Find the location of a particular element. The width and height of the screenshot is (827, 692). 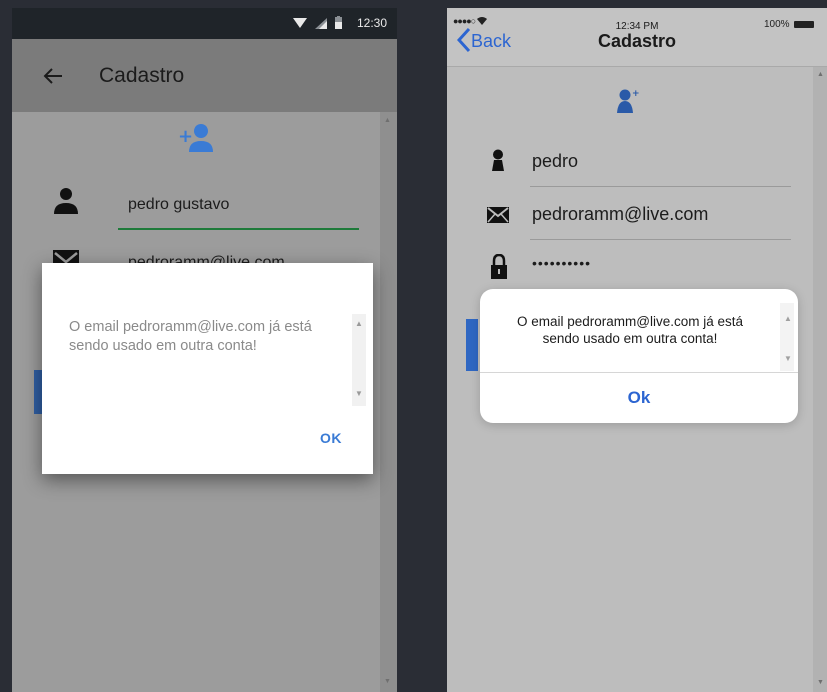

wifi-icon is located at coordinates (300, 23).